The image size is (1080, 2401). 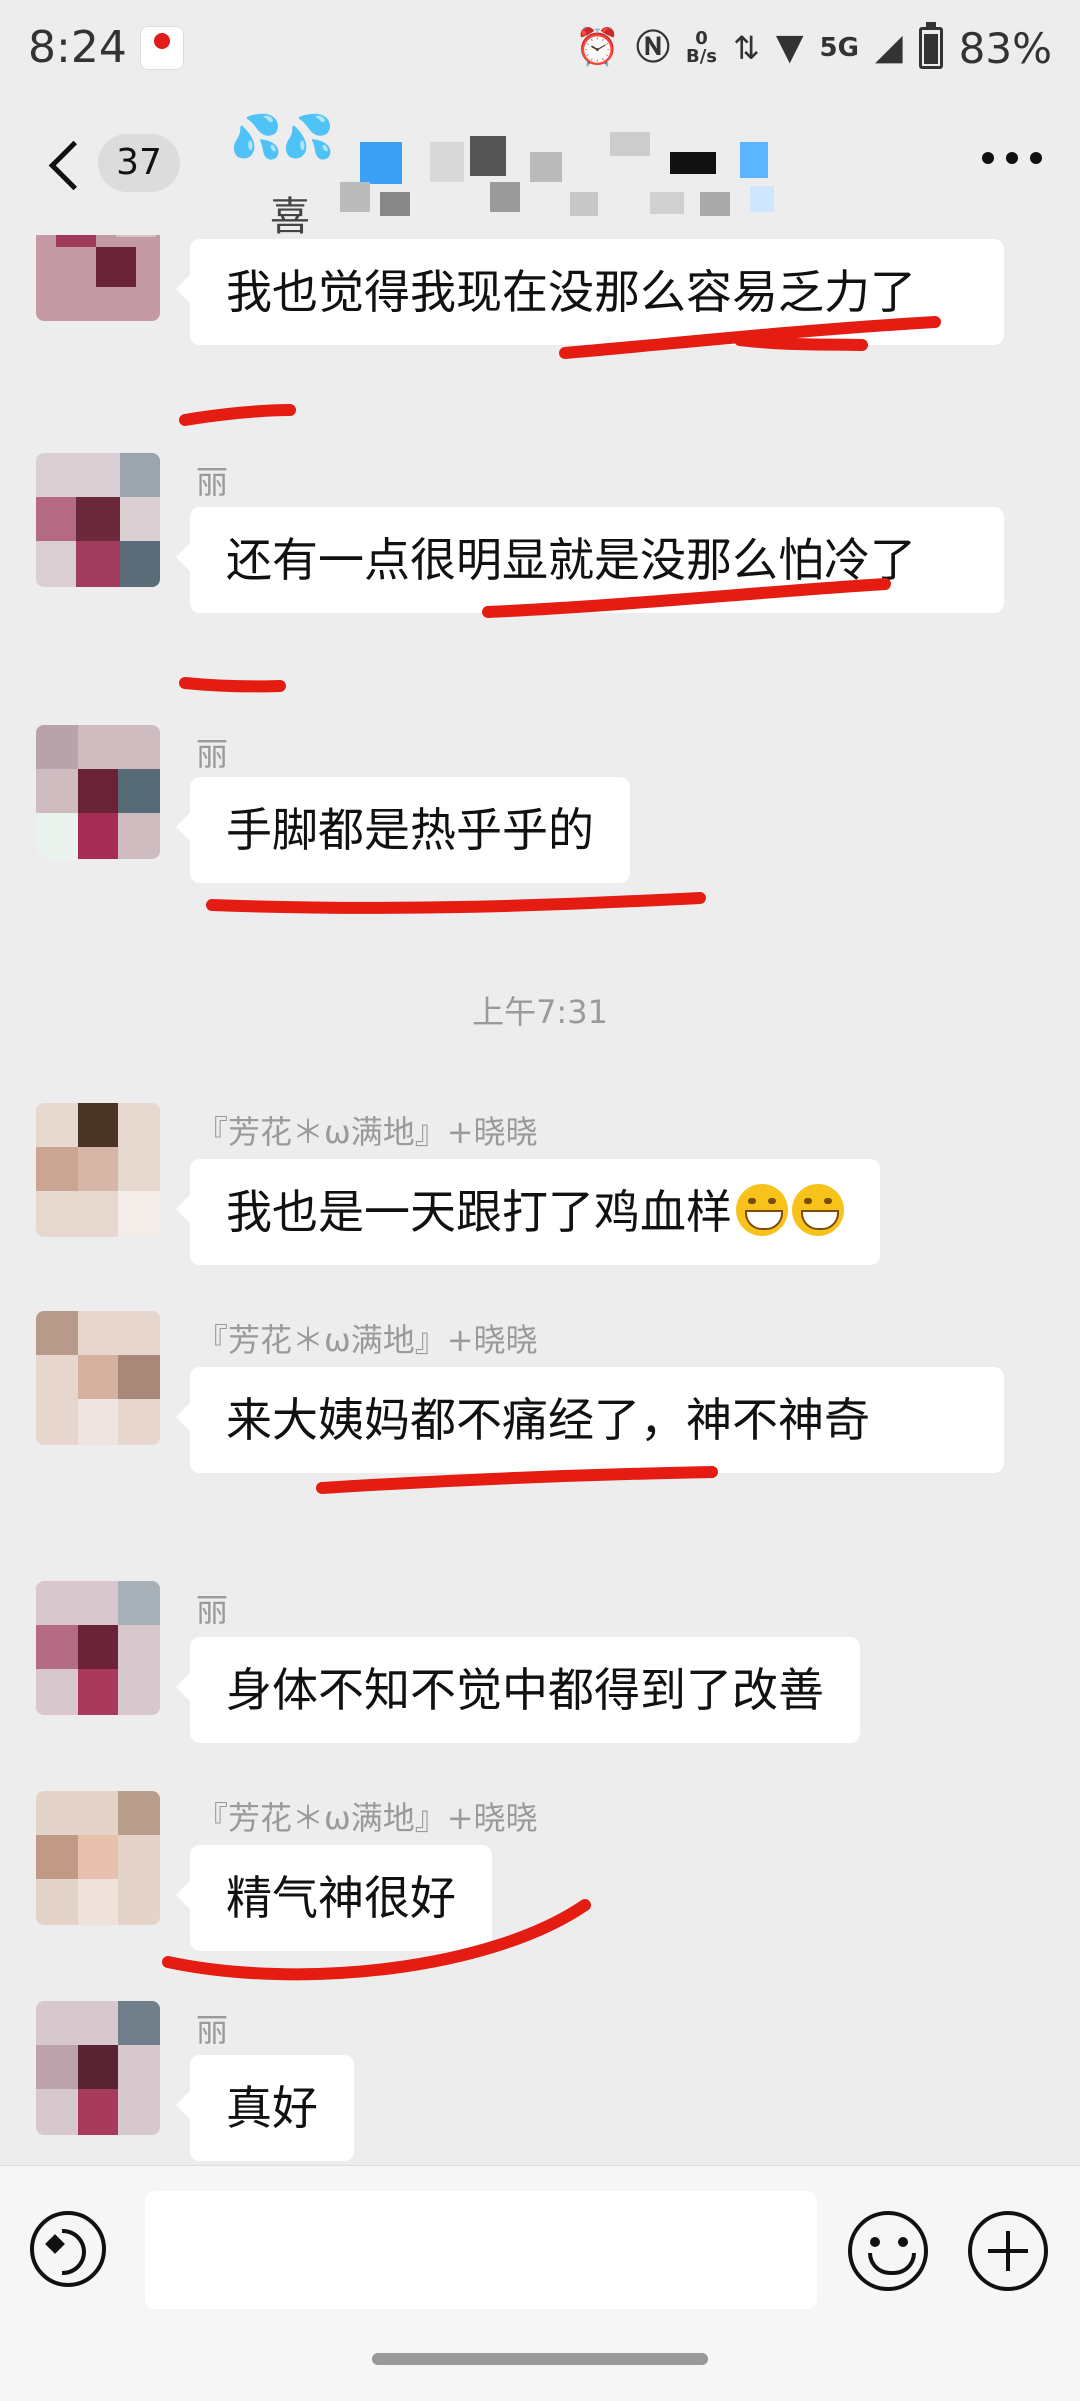 I want to click on timestamp: 上午7:31, so click(x=540, y=1012).